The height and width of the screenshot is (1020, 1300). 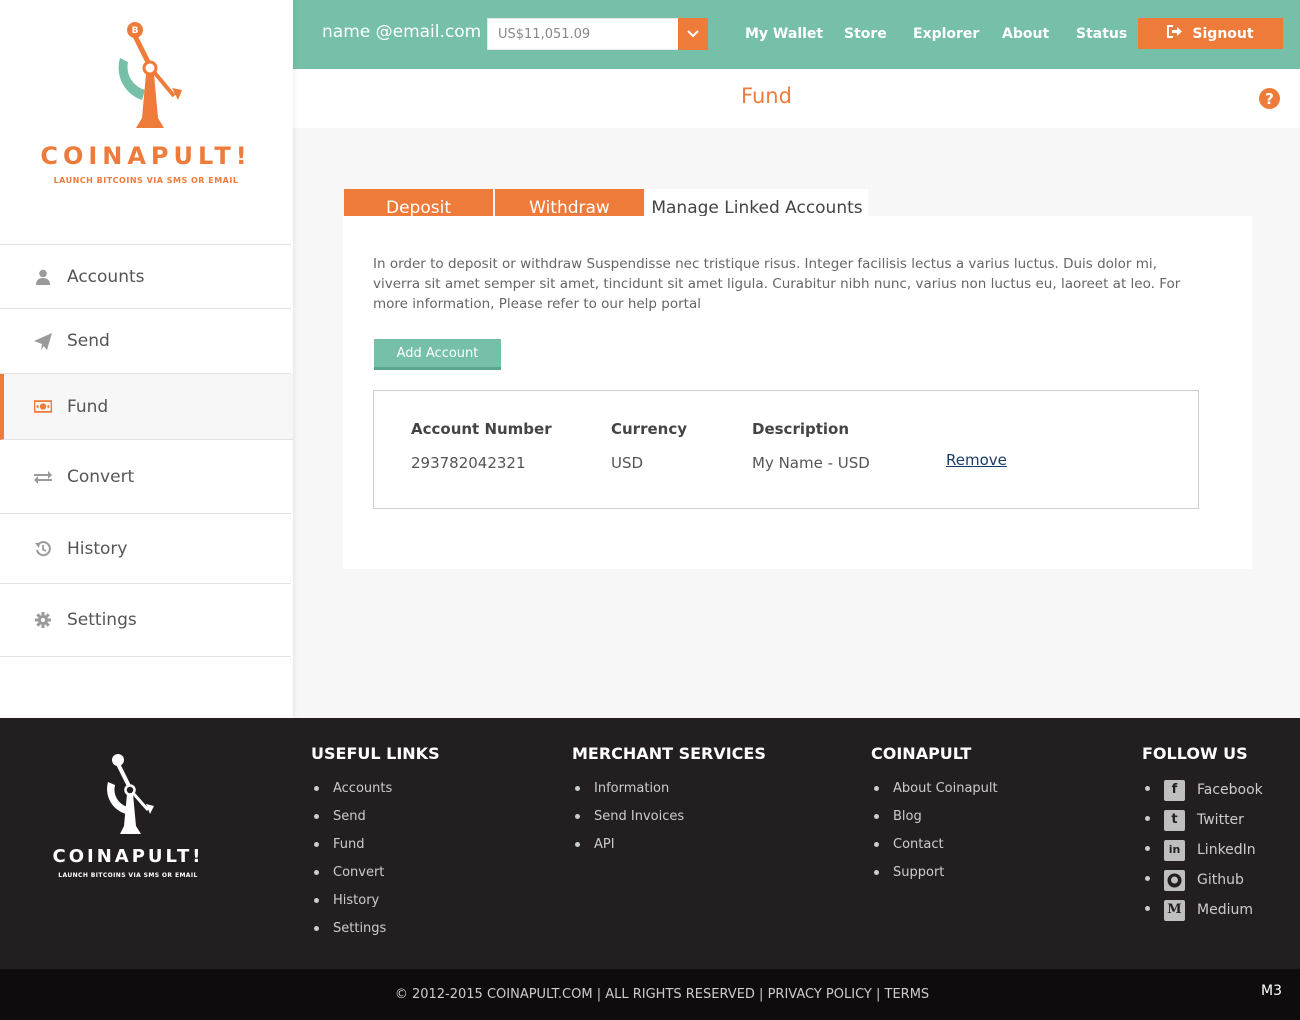 I want to click on remove-account-link: Remove, so click(x=976, y=460).